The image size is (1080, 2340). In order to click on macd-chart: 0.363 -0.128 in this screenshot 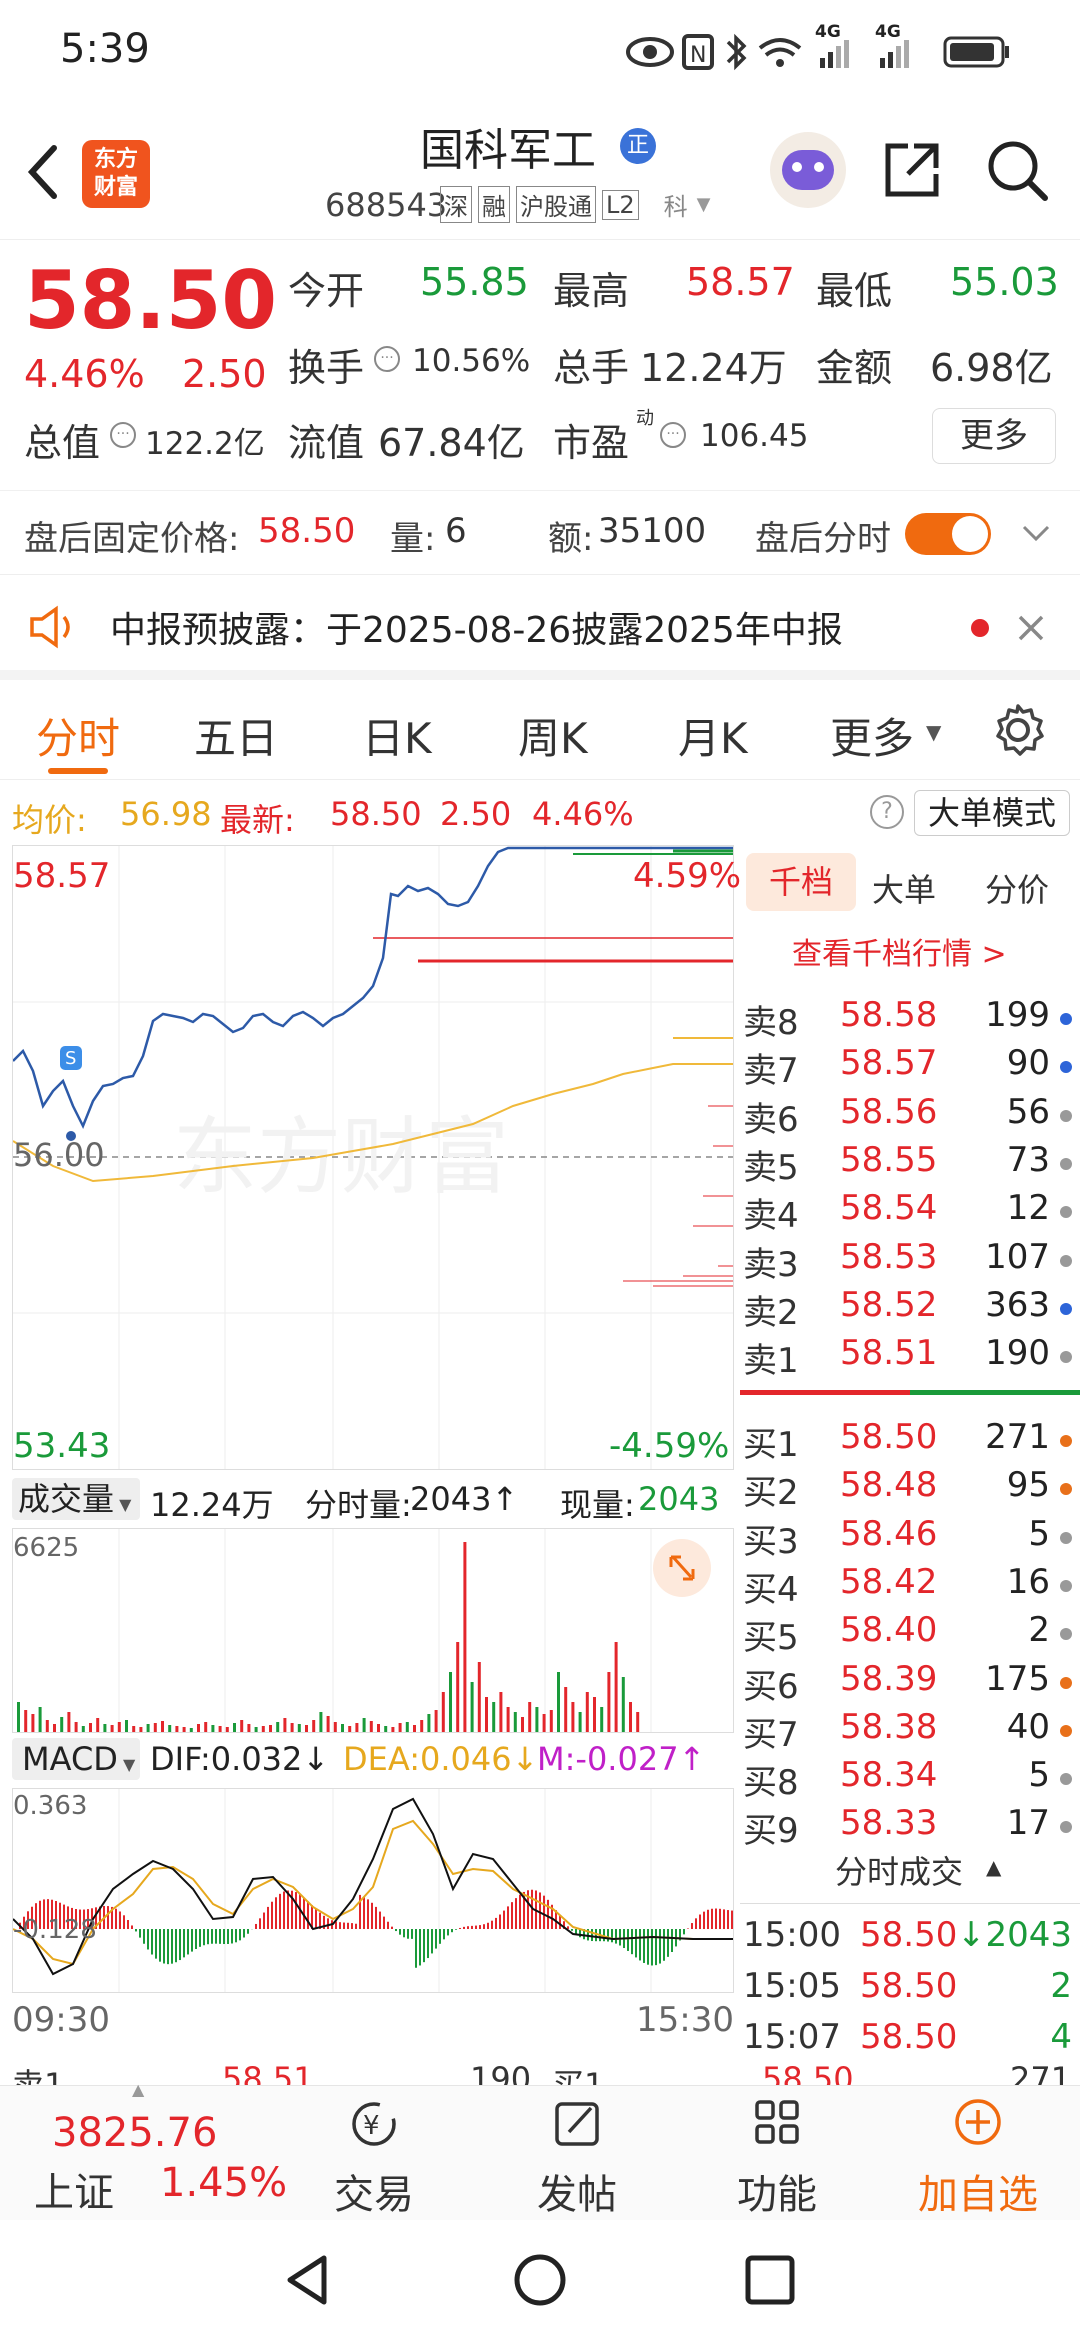, I will do `click(373, 1890)`.